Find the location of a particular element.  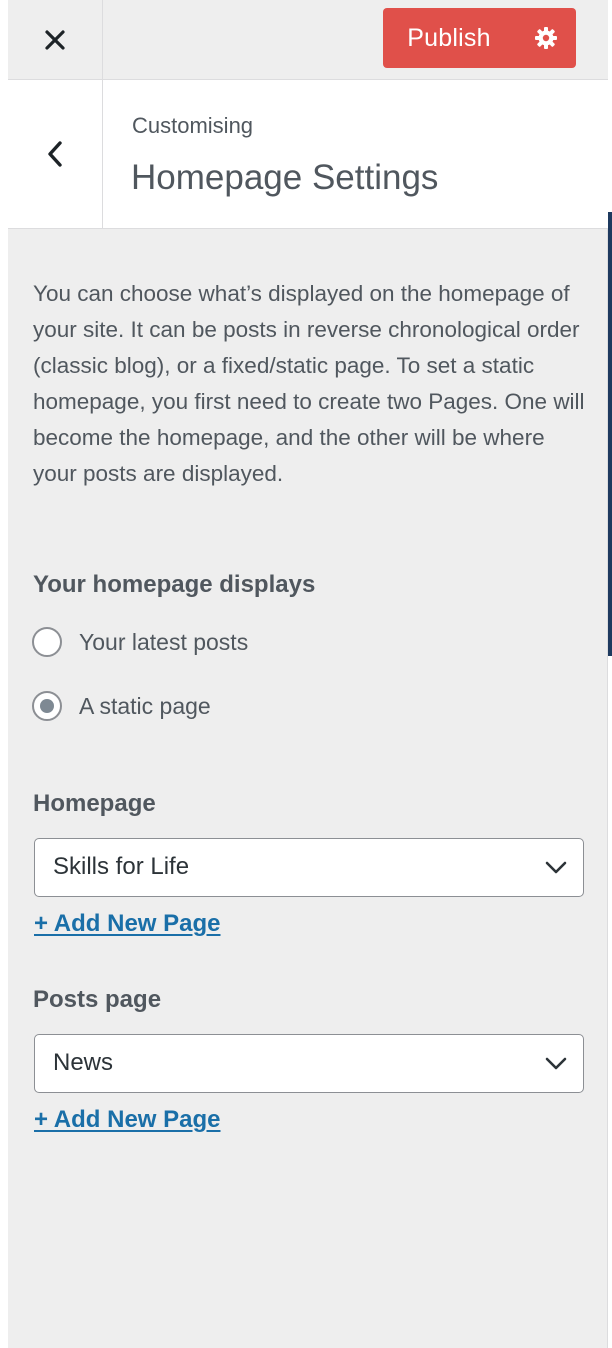

homepage-label: Homepage is located at coordinates (94, 803).